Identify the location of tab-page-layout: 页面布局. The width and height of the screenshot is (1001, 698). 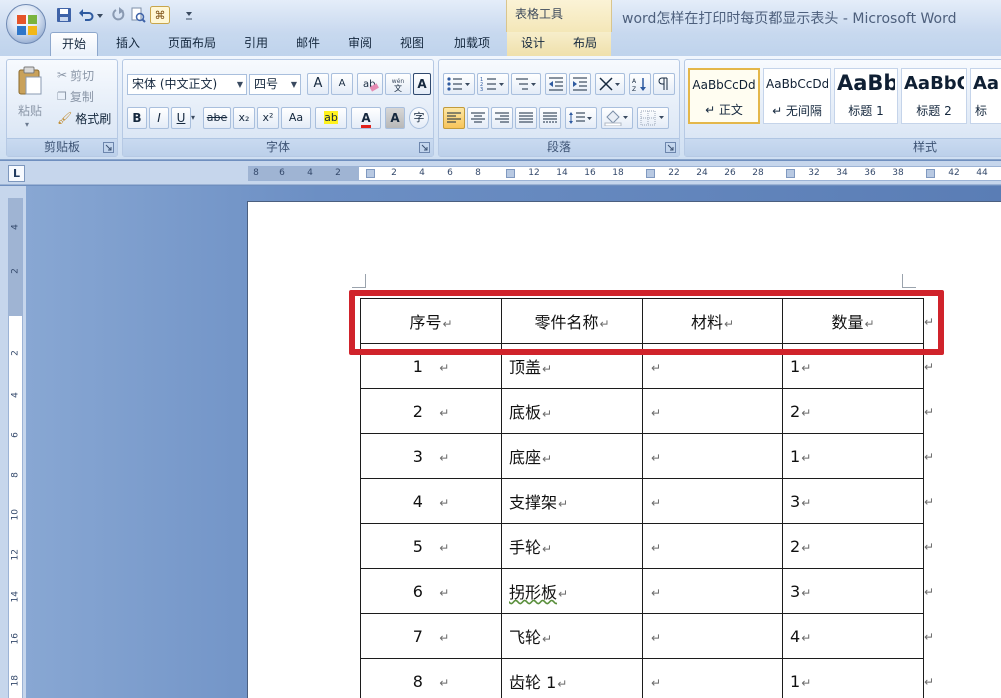
(192, 44).